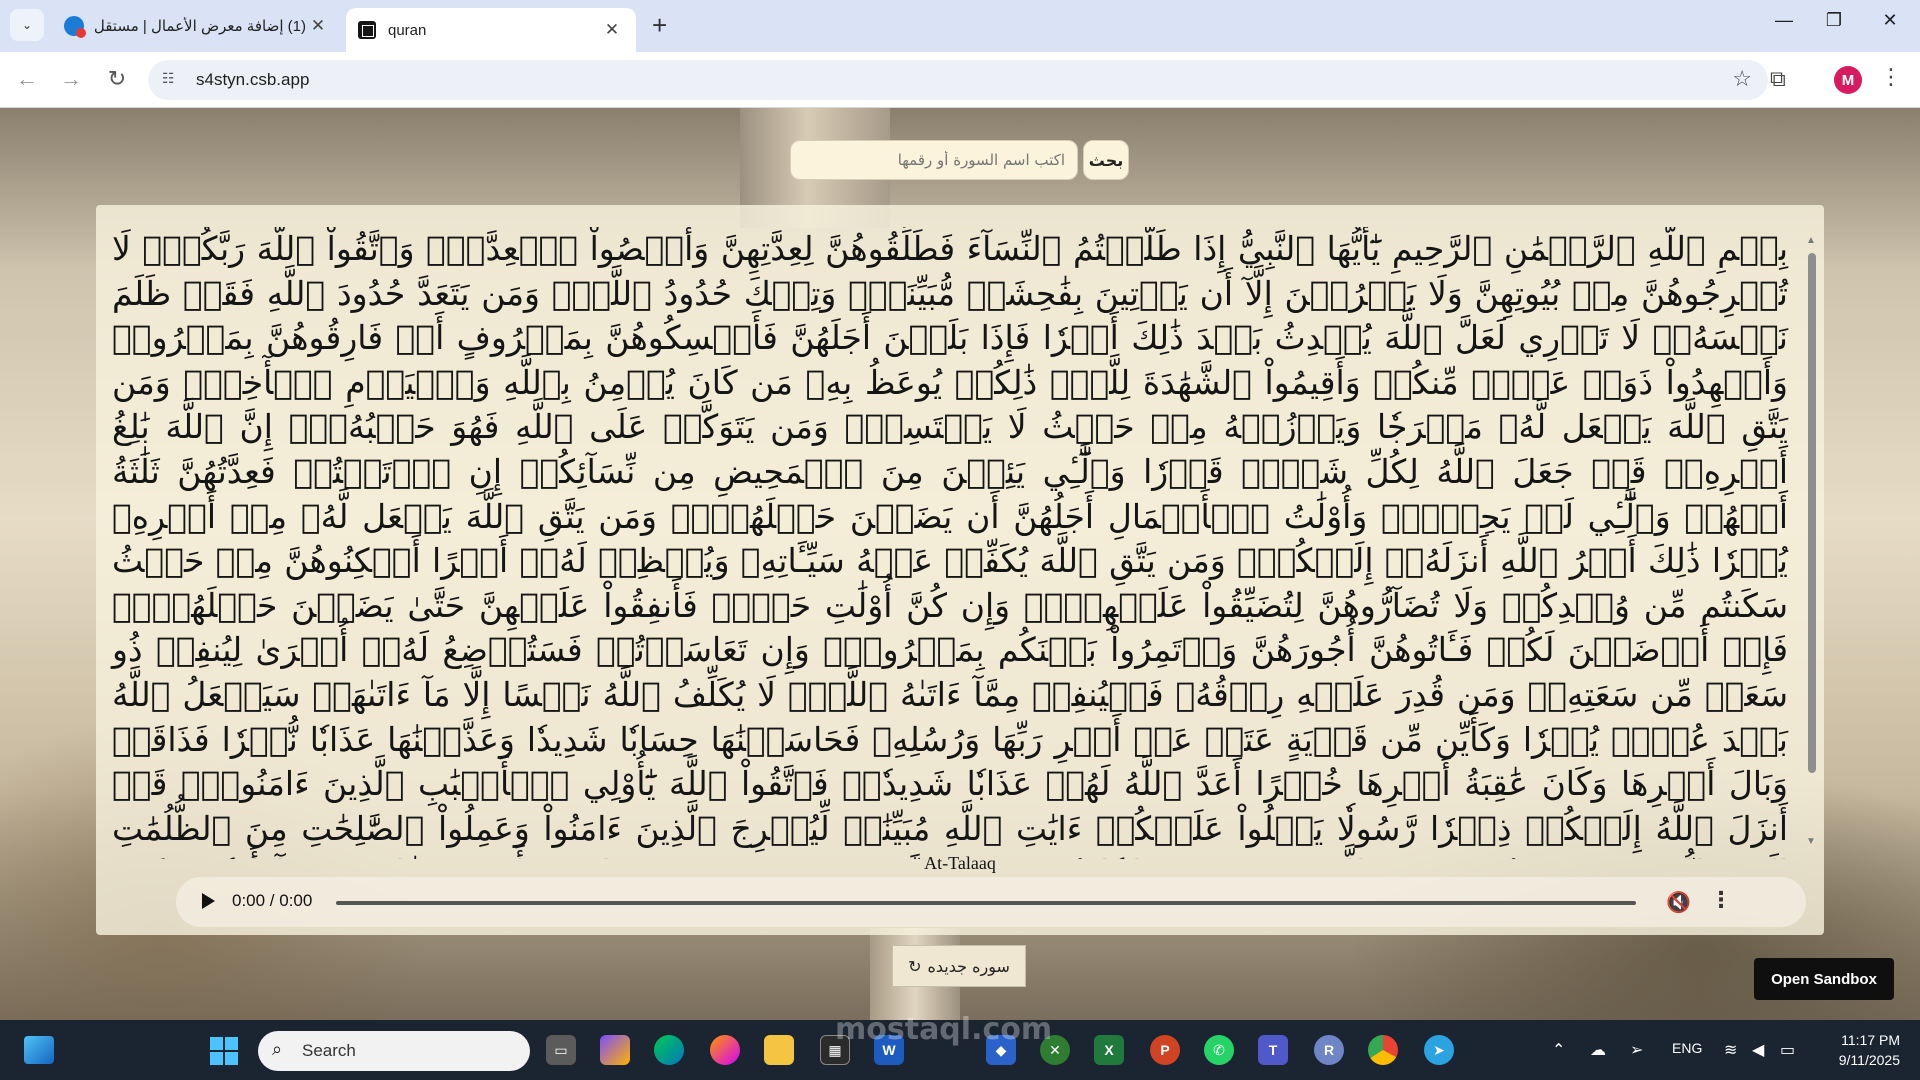 The height and width of the screenshot is (1080, 1920). I want to click on taskbar-clock: 11:17 PM 9/11/2025, so click(1860, 1050).